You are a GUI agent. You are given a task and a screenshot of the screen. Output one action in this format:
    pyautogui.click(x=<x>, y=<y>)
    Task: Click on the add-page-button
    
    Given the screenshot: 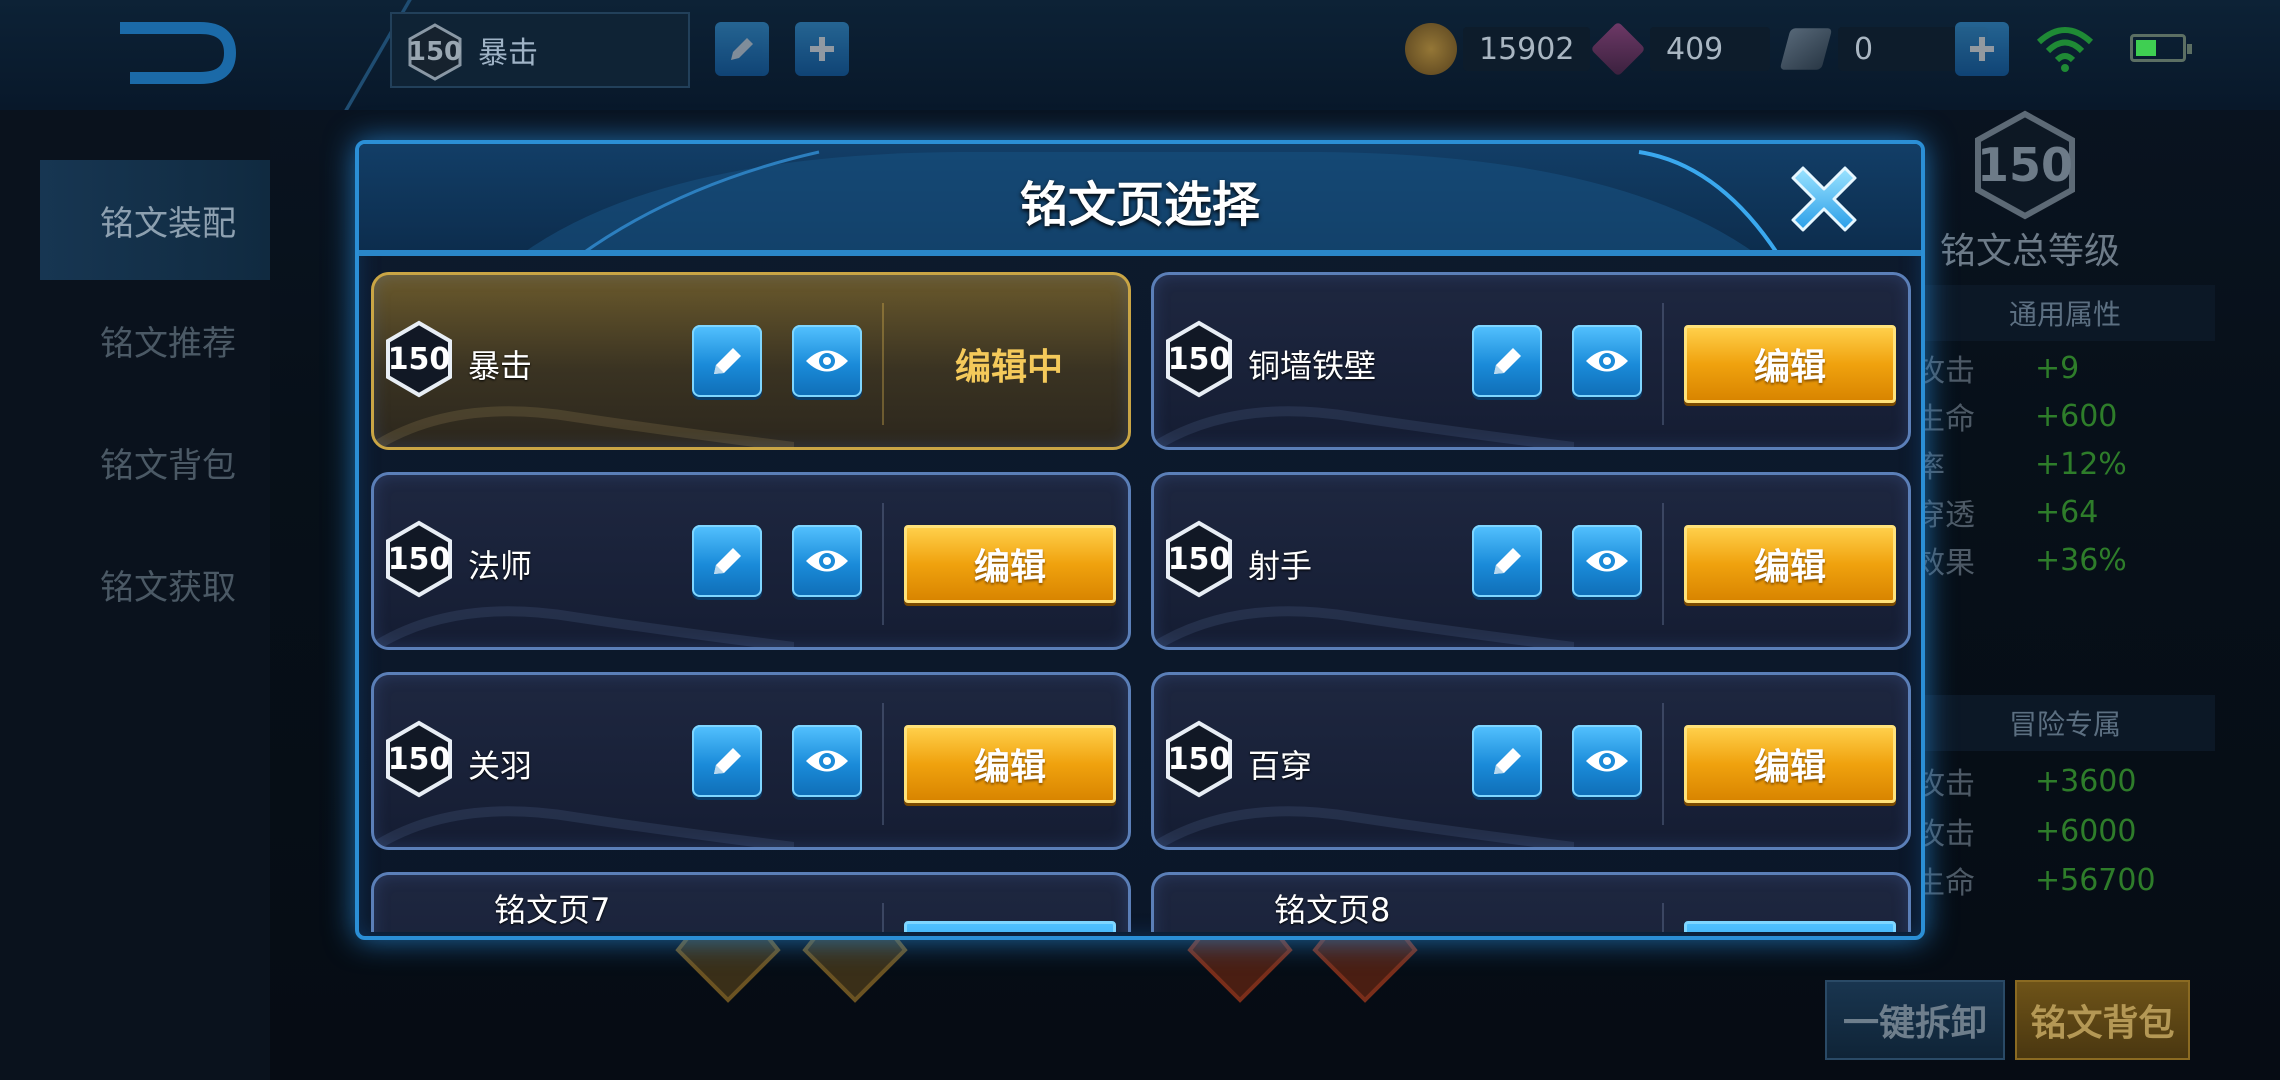 What is the action you would take?
    pyautogui.click(x=822, y=49)
    